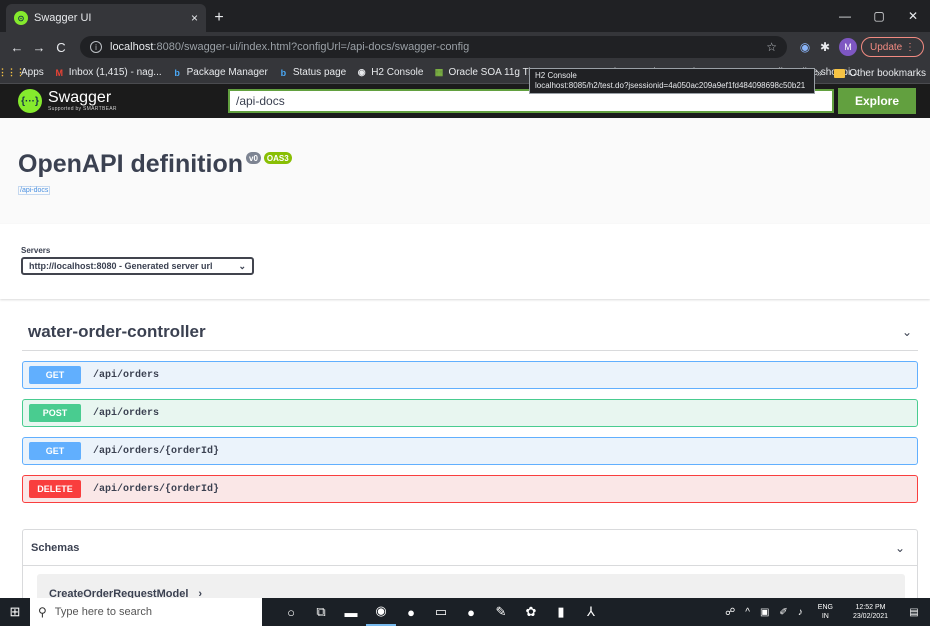 This screenshot has width=930, height=626. Describe the element at coordinates (914, 612) in the screenshot. I see `notifications-icon: ▤` at that location.